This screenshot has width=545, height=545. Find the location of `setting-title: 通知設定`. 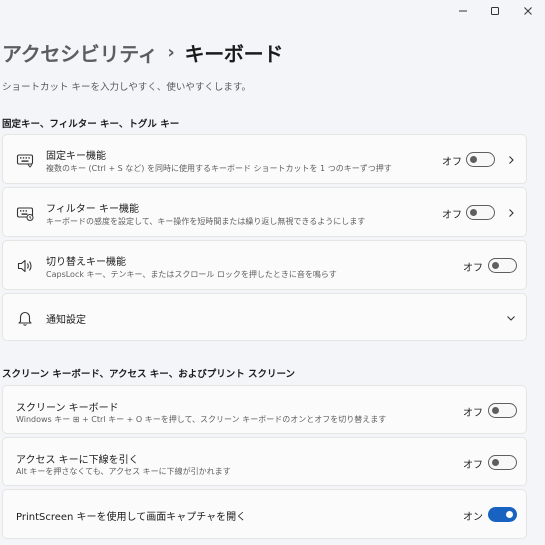

setting-title: 通知設定 is located at coordinates (66, 320).